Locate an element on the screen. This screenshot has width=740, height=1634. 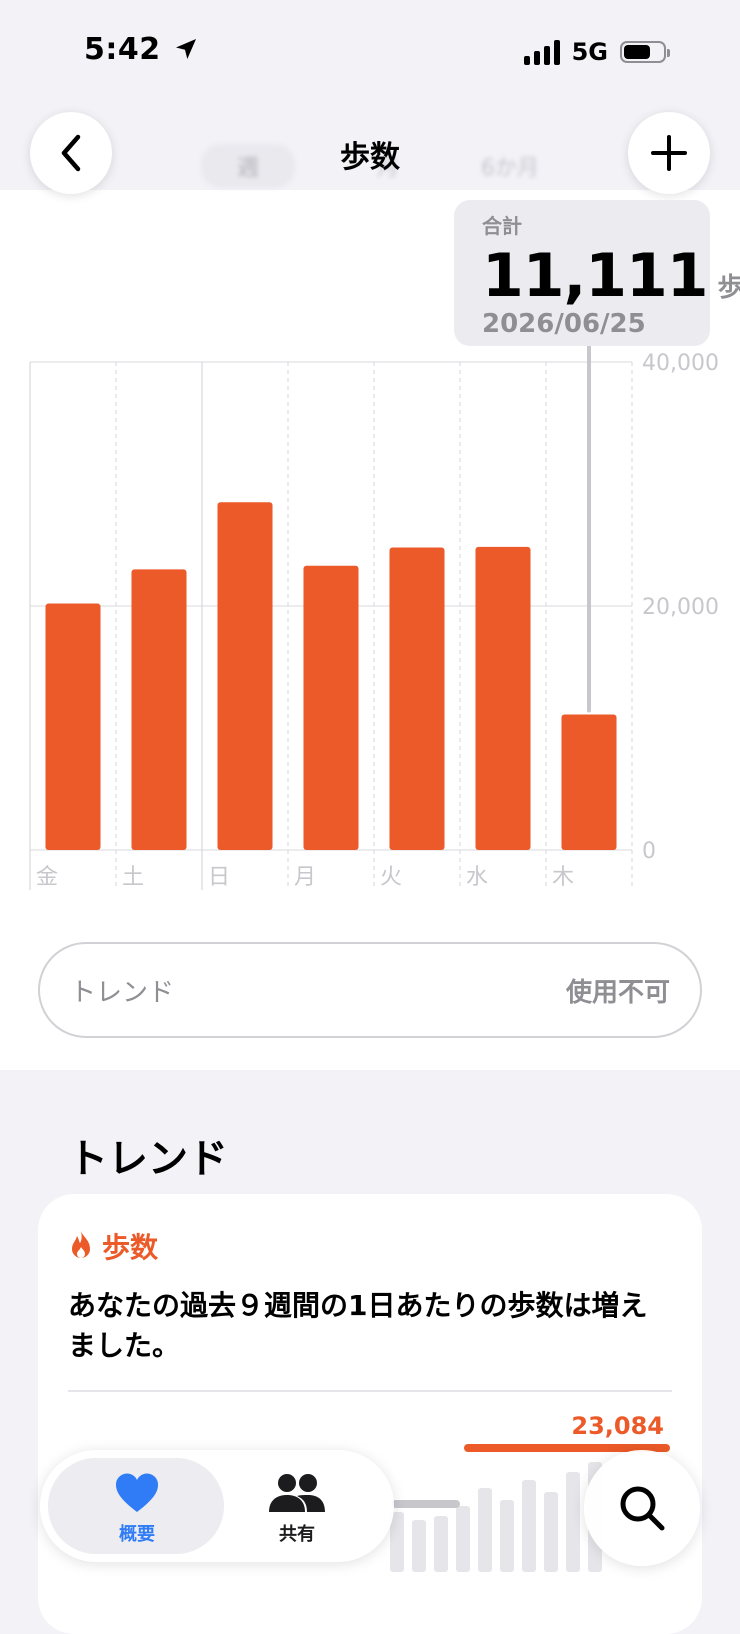
status-indicators: 5G is located at coordinates (596, 52).